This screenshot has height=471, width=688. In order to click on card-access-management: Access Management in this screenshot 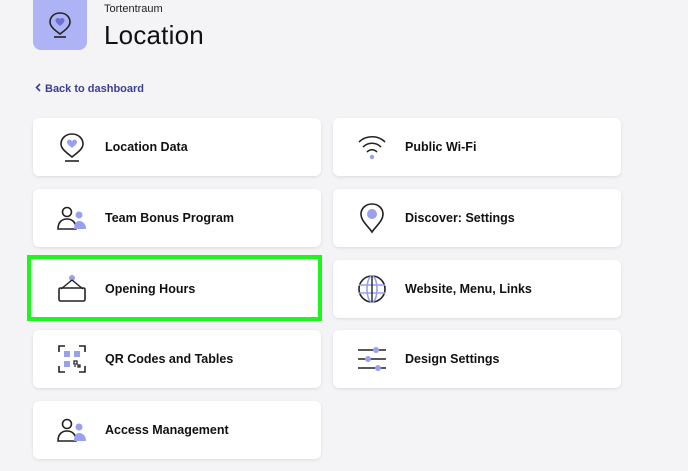, I will do `click(177, 430)`.